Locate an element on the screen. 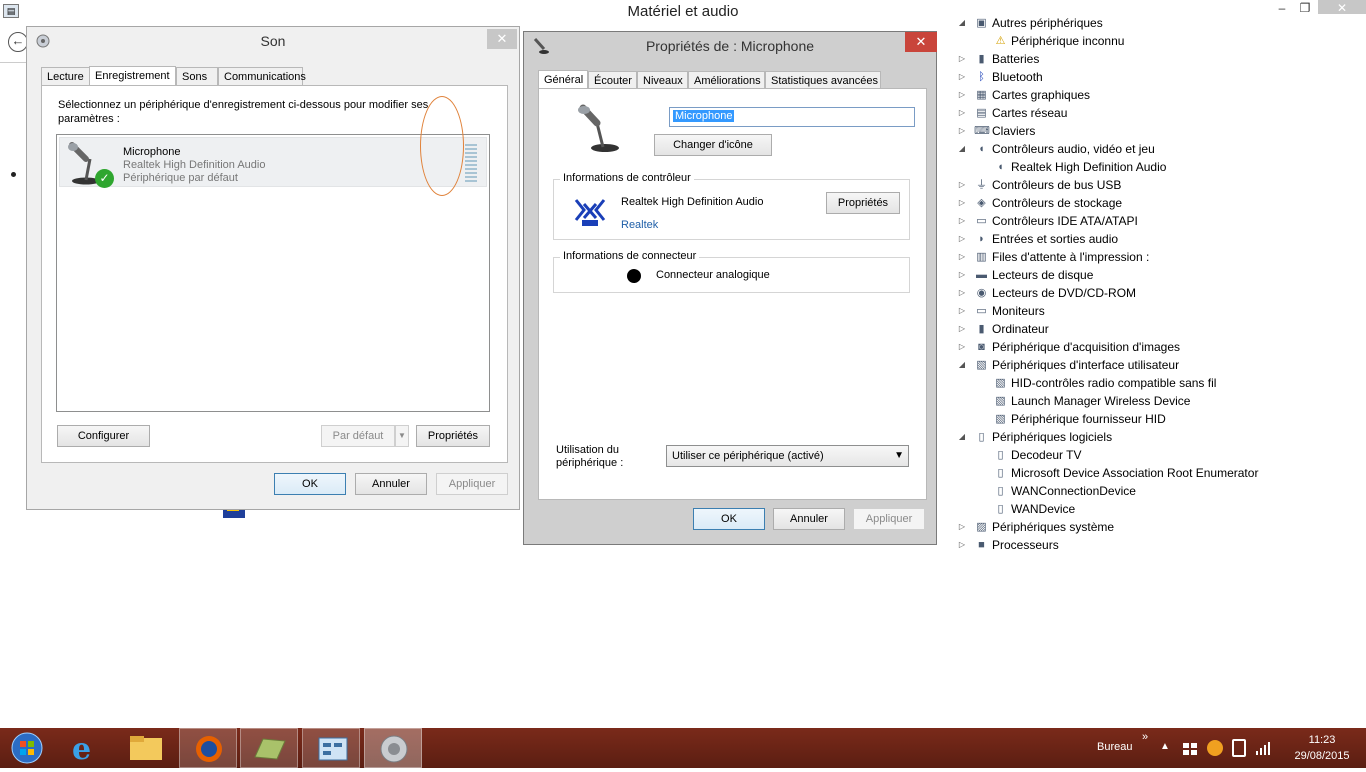 This screenshot has width=1366, height=772. tree-item: ▯ WANDevice is located at coordinates (1169, 509).